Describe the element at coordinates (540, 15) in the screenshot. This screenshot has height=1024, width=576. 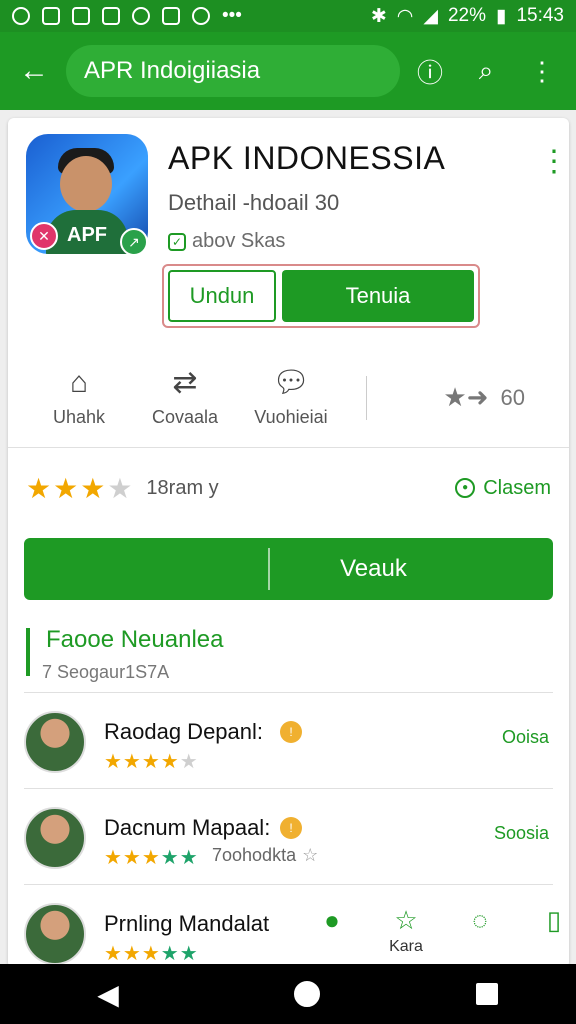
I see `clock: 15:43` at that location.